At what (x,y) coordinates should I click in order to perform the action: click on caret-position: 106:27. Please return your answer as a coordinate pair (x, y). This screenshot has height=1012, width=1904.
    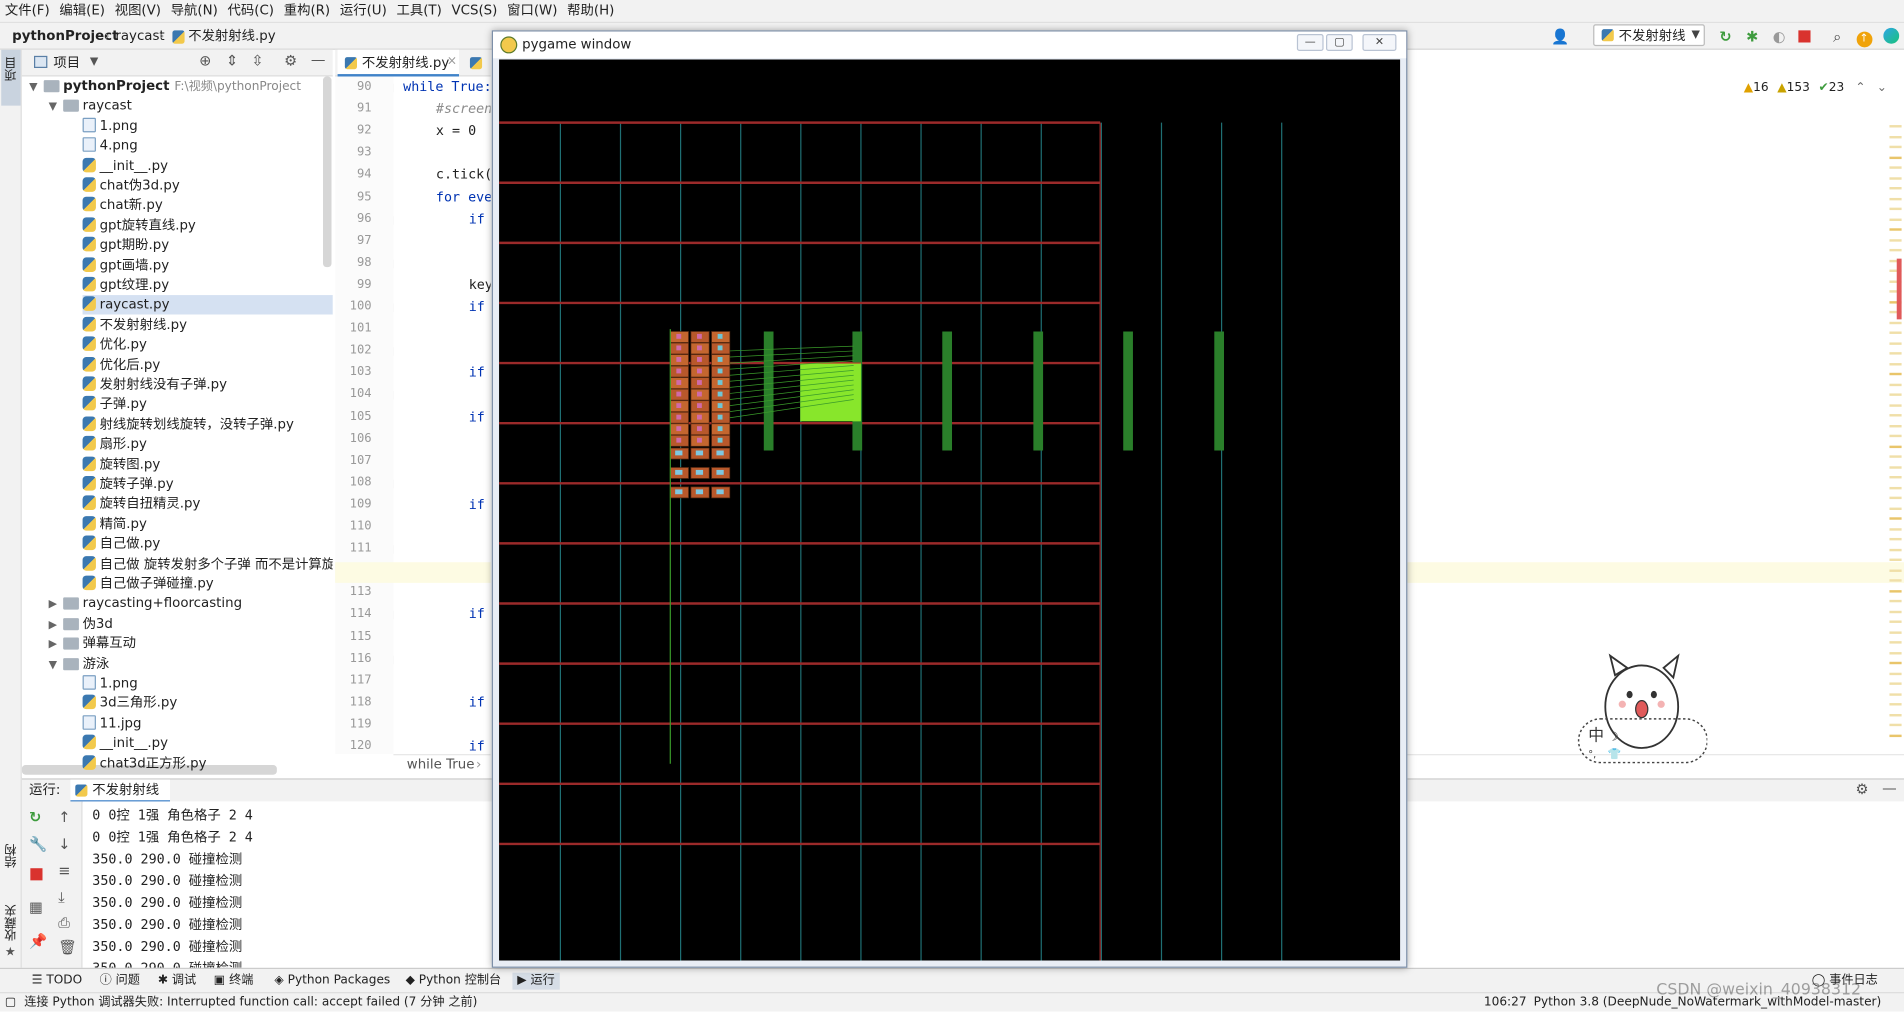
    Looking at the image, I should click on (1505, 1002).